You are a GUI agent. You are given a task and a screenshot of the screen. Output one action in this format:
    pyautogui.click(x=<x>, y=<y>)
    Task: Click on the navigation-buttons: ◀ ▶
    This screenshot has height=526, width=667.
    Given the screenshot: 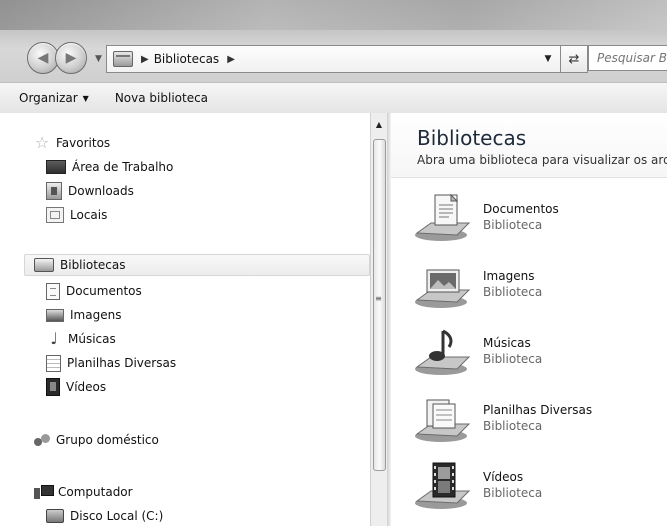 What is the action you would take?
    pyautogui.click(x=62, y=59)
    